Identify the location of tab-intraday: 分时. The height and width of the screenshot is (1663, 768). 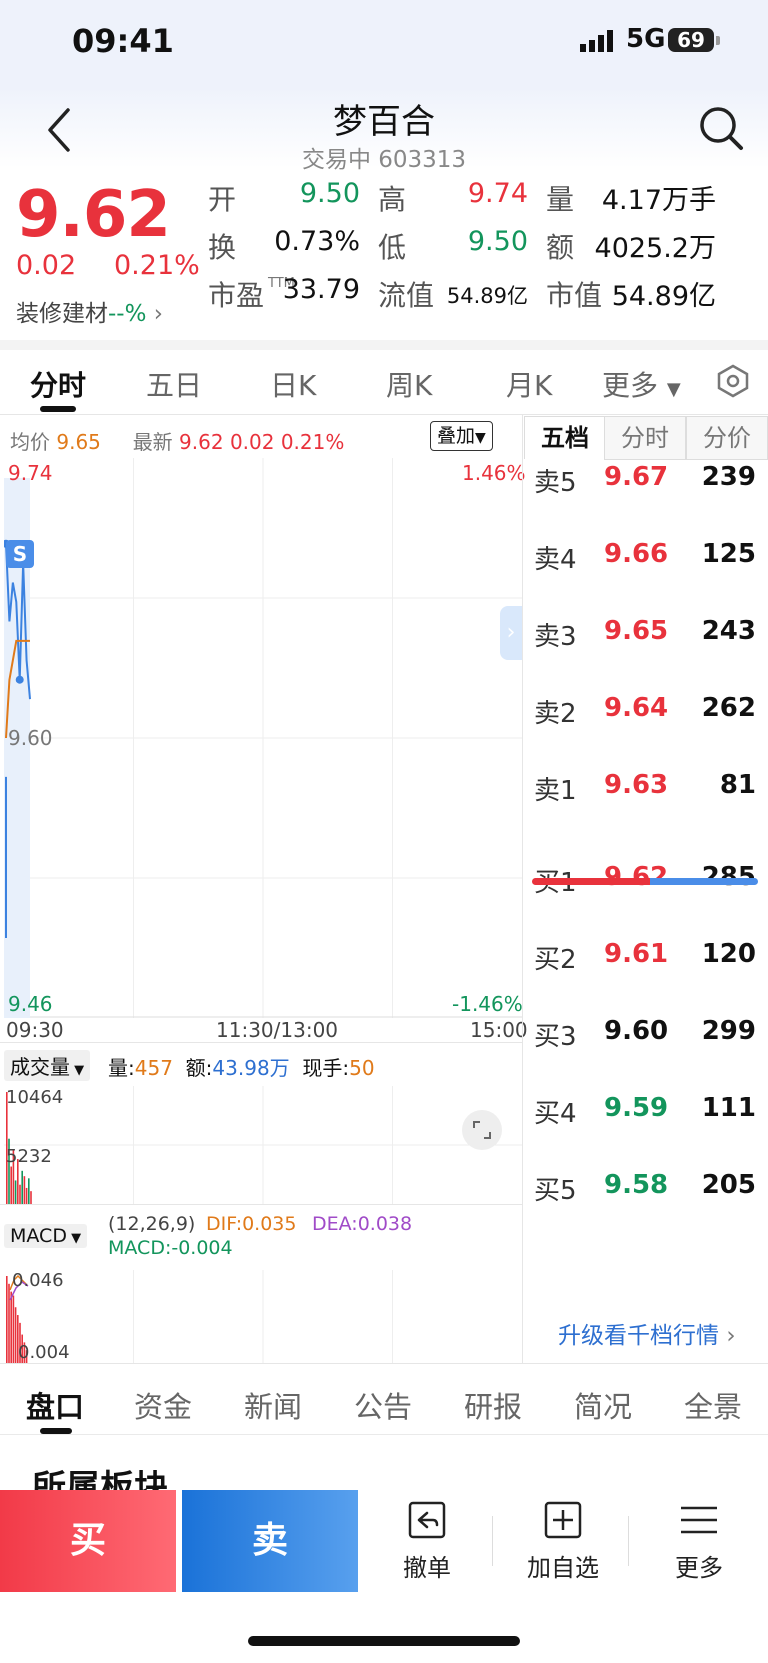
(58, 384).